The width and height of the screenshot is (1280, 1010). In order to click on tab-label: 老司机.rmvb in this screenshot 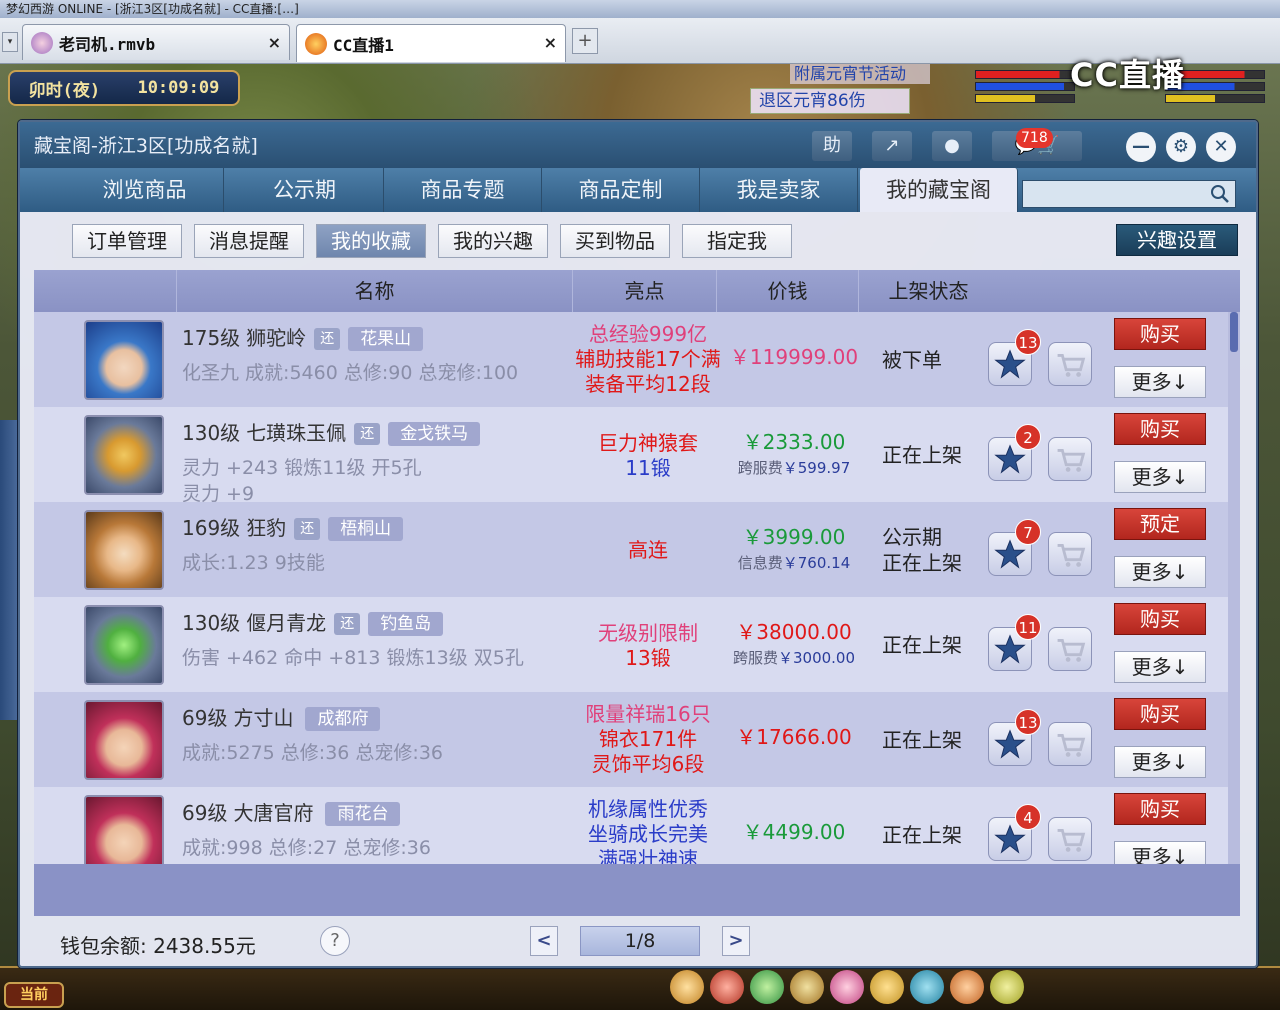, I will do `click(107, 44)`.